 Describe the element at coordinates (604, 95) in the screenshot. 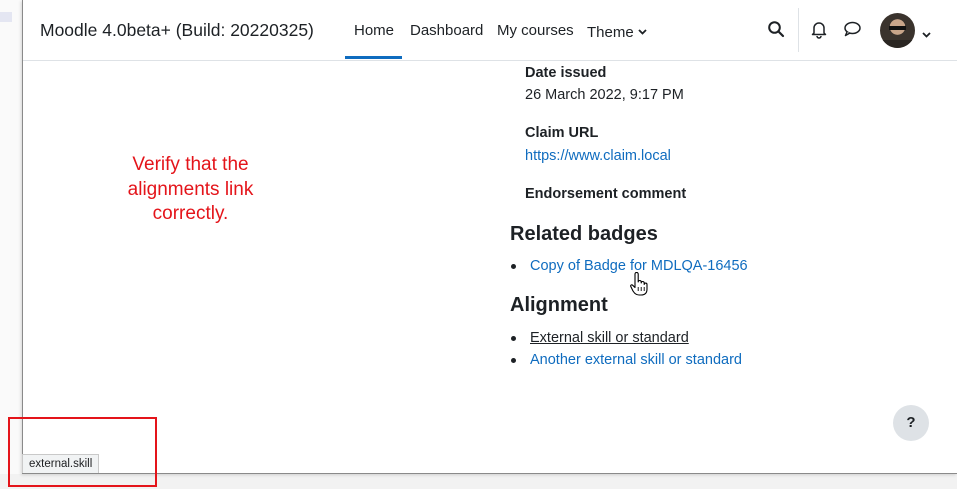

I see `date-issued-value: 26 March 2022, 9:17 PM` at that location.